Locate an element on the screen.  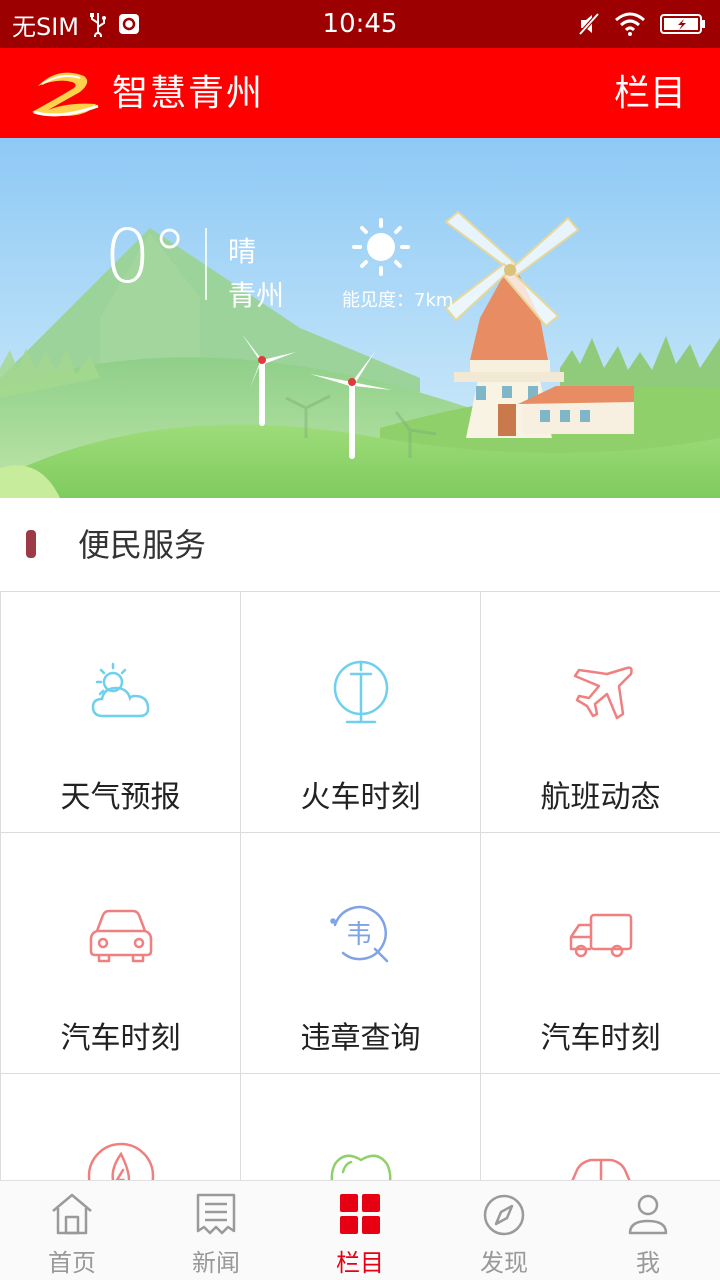
bottom-navigation: 首页 新闻 栏目 发现 我 is located at coordinates (360, 1230).